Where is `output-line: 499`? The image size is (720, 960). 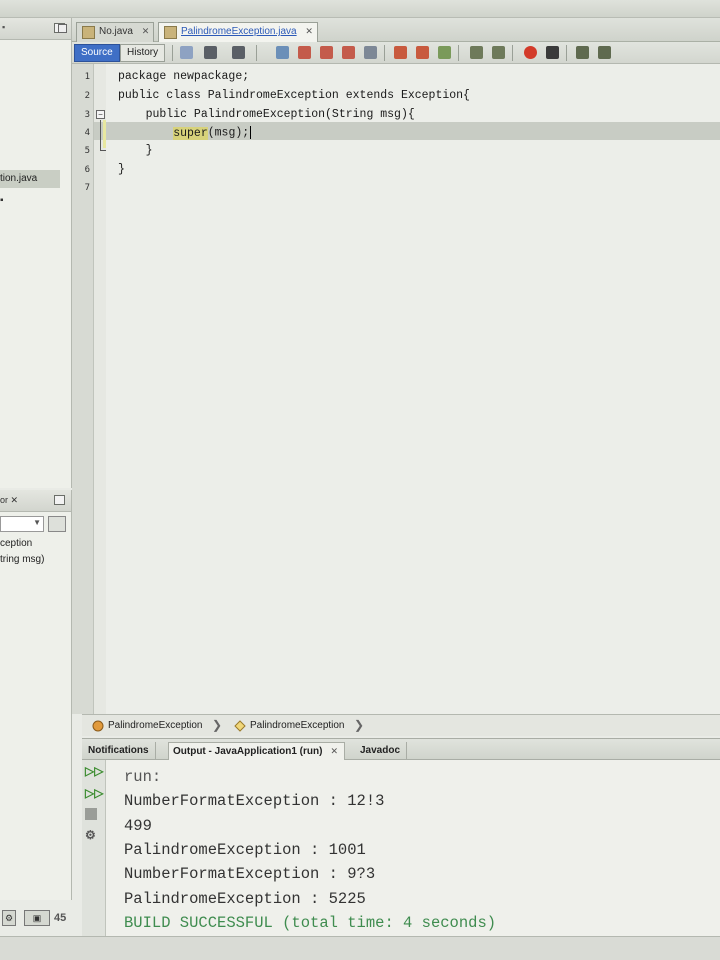
output-line: 499 is located at coordinates (138, 826).